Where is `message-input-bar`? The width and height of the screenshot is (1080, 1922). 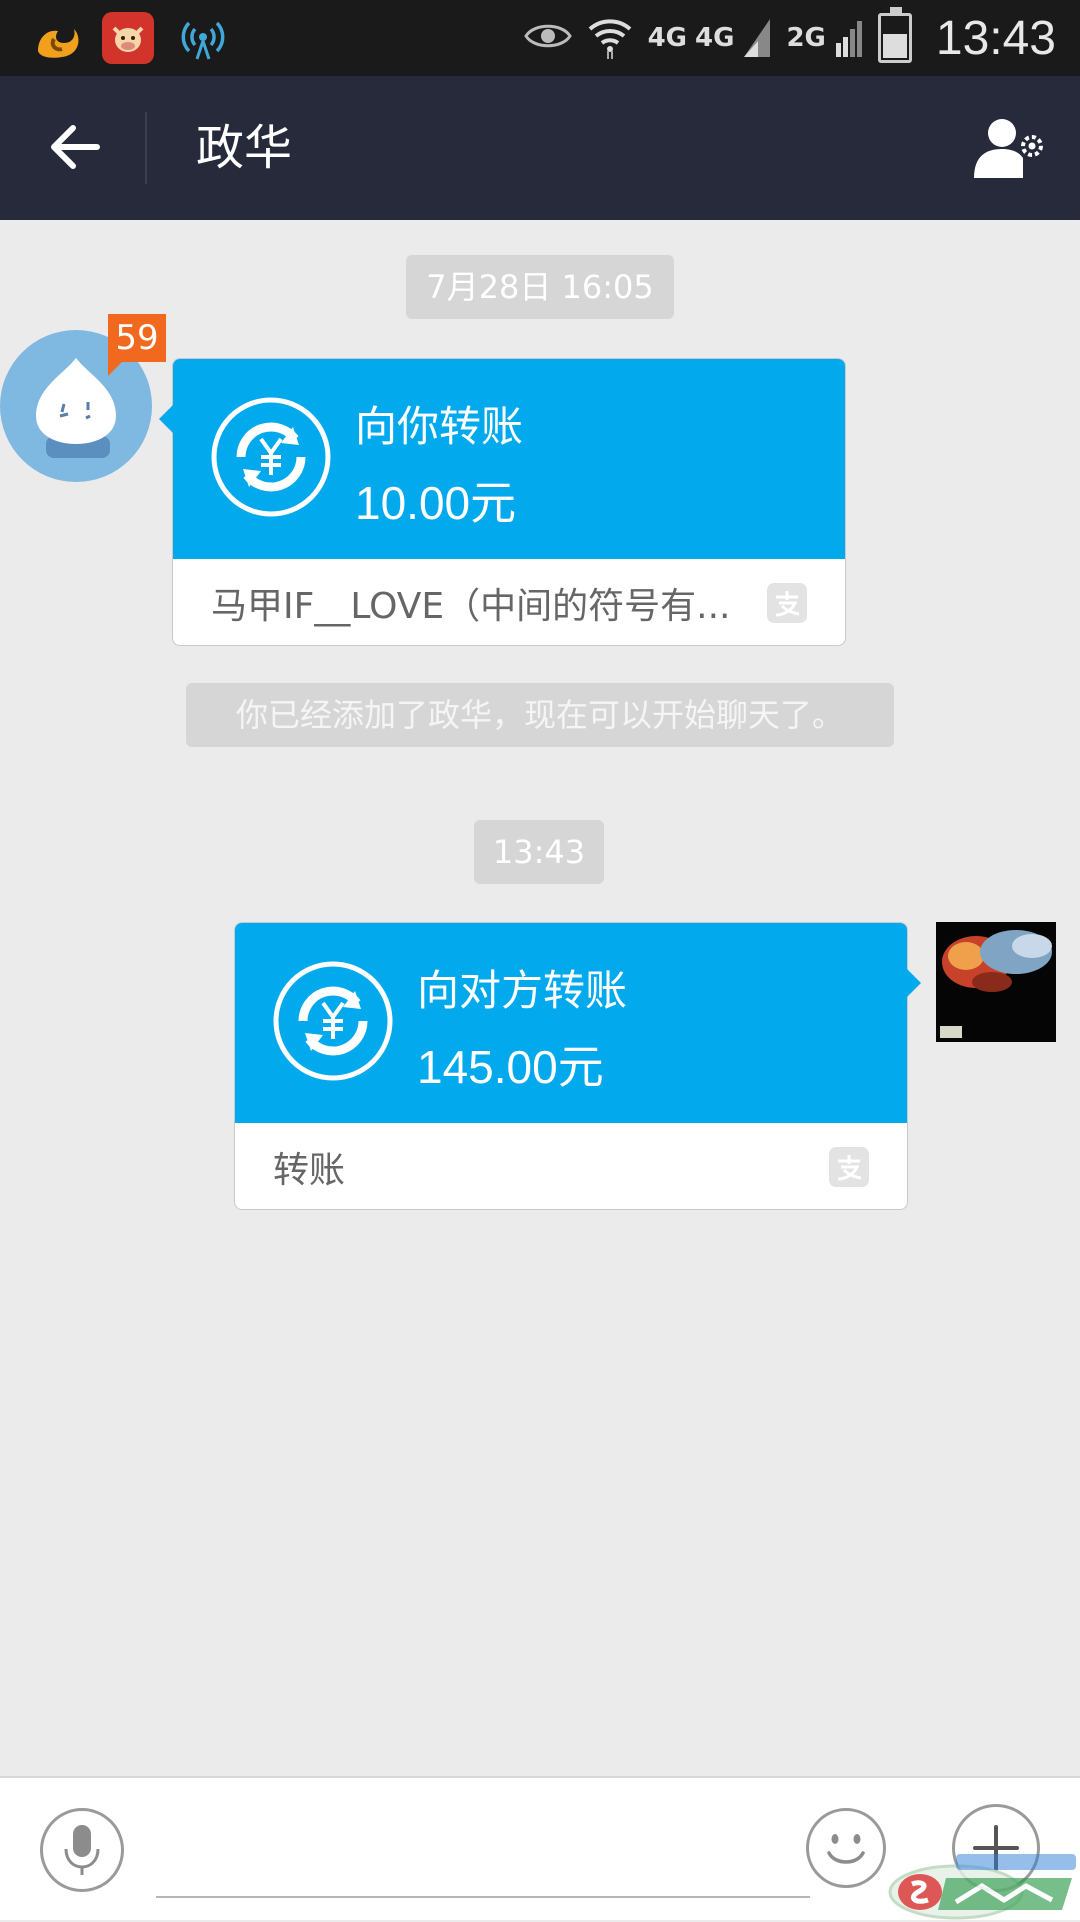 message-input-bar is located at coordinates (540, 1848).